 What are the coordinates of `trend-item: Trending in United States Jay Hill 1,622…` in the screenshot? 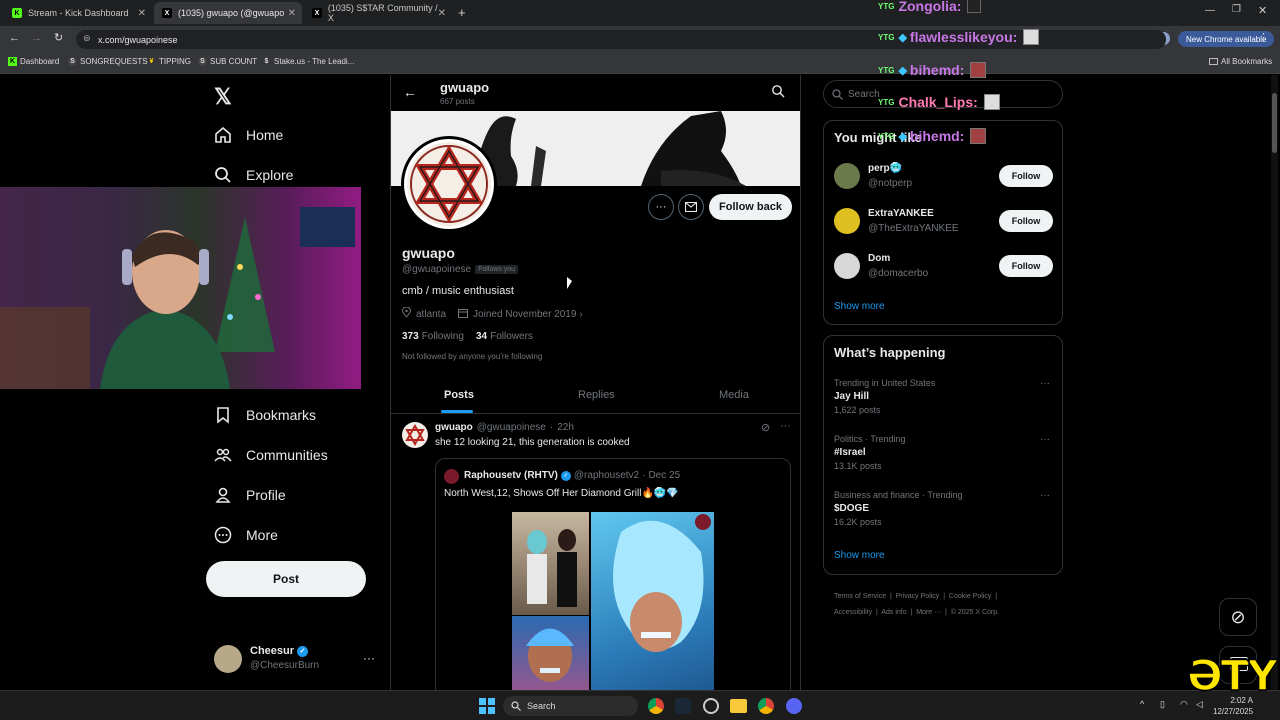 It's located at (884, 396).